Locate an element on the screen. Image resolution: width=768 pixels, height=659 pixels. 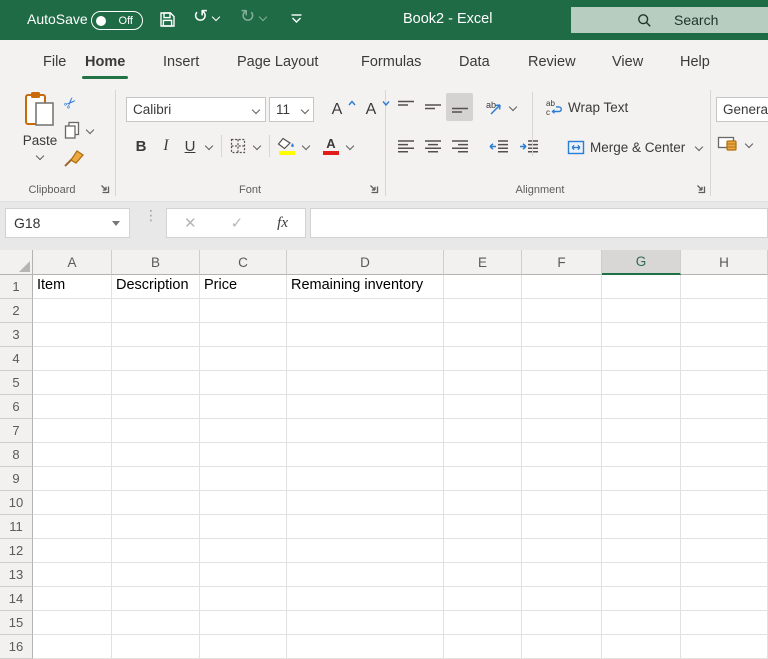
cell-G5 is located at coordinates (641, 383).